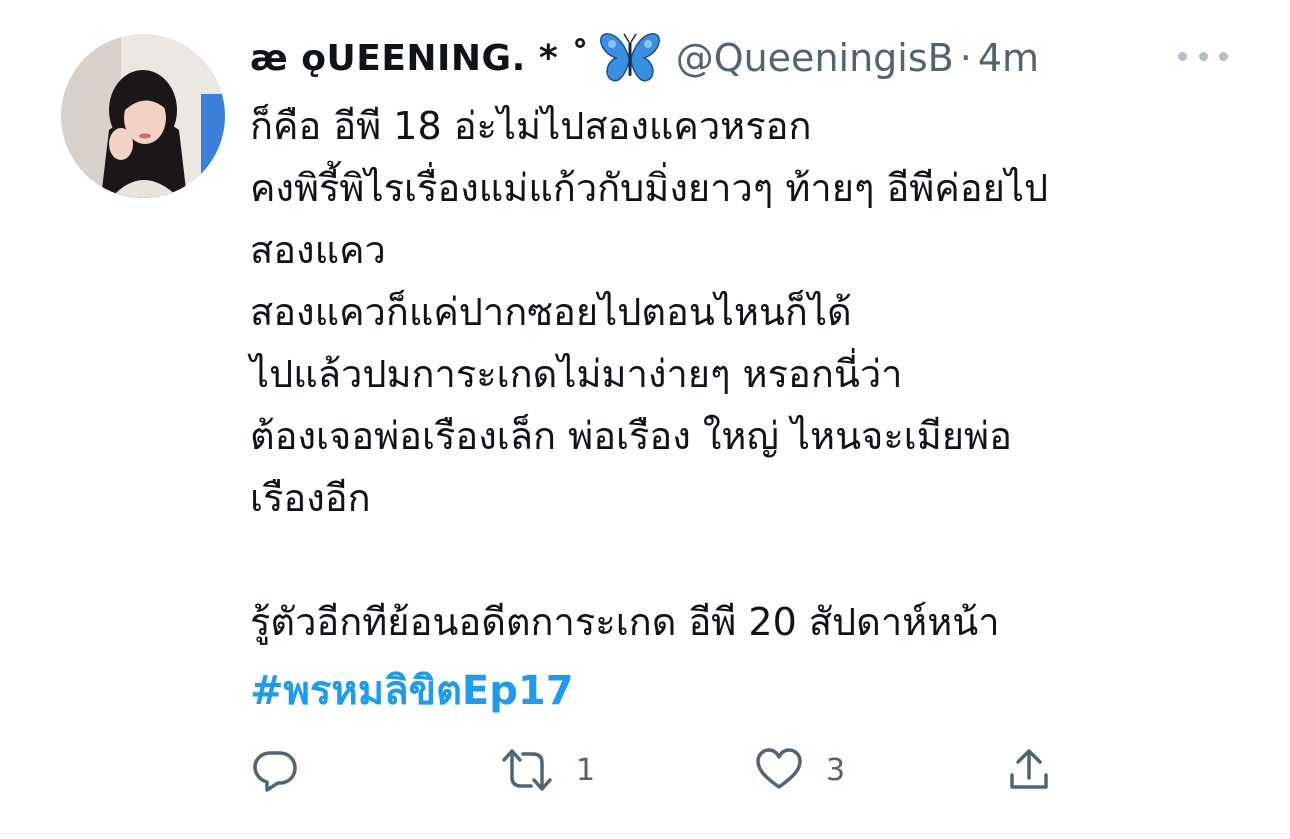 Image resolution: width=1290 pixels, height=839 pixels. I want to click on more-icon, so click(1203, 56).